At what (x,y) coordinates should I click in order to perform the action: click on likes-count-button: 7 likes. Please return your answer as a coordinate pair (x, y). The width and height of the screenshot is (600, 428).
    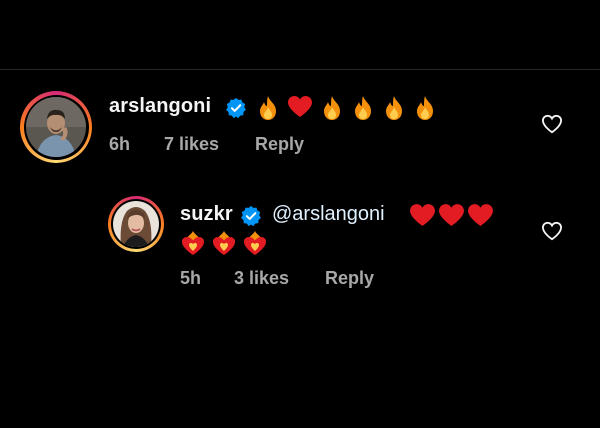
    Looking at the image, I should click on (191, 144).